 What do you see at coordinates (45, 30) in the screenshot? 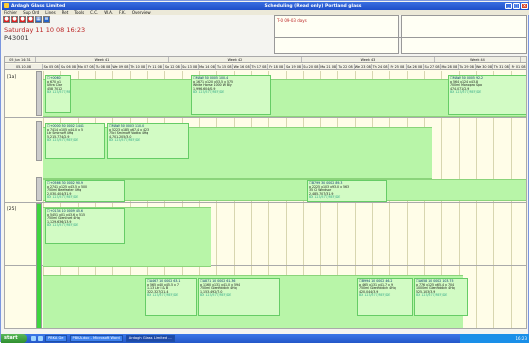
I see `current-date: Saturday 11 10 08 16:23` at bounding box center [45, 30].